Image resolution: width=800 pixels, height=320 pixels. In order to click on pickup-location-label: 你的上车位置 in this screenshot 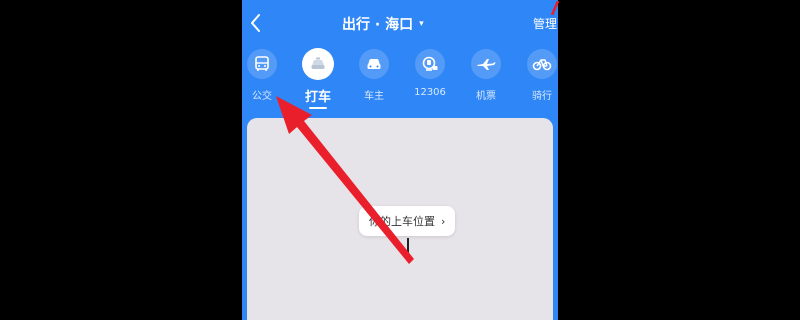, I will do `click(402, 221)`.